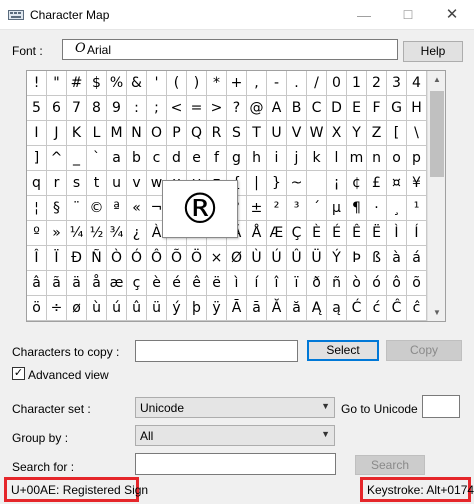 The image size is (474, 504). Describe the element at coordinates (77, 83) in the screenshot. I see `character-cell: #` at that location.